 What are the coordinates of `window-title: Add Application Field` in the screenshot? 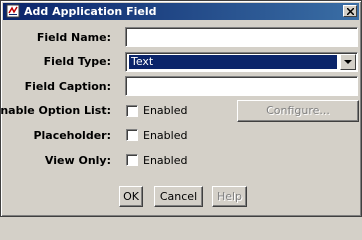 It's located at (90, 11).